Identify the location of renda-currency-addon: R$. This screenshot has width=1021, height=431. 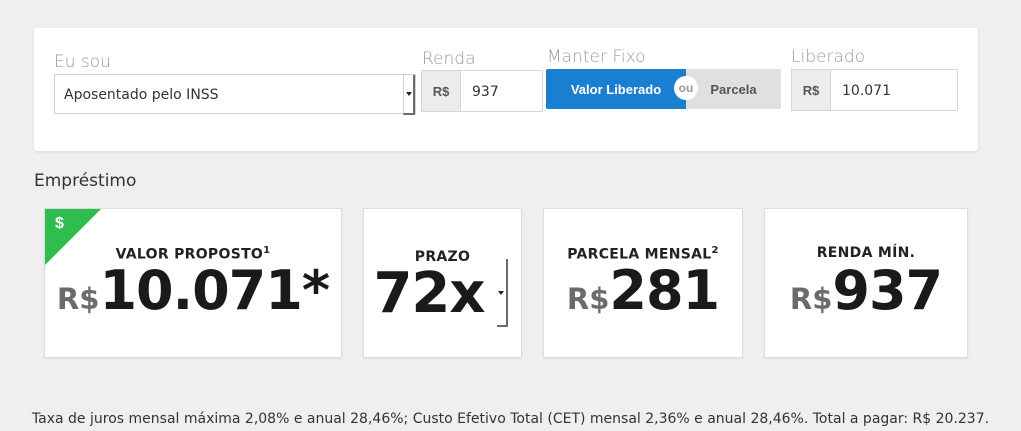
(441, 91).